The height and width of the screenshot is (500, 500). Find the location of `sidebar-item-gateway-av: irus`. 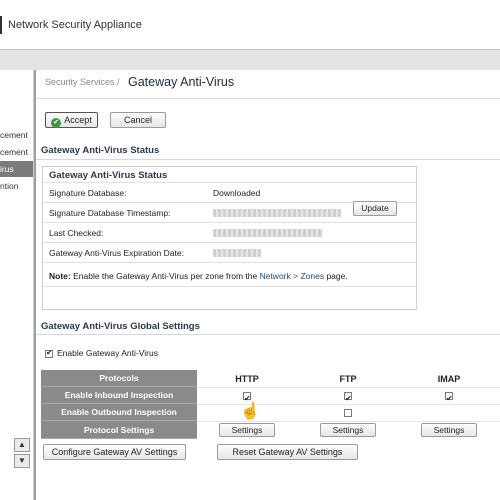

sidebar-item-gateway-av: irus is located at coordinates (16, 169).